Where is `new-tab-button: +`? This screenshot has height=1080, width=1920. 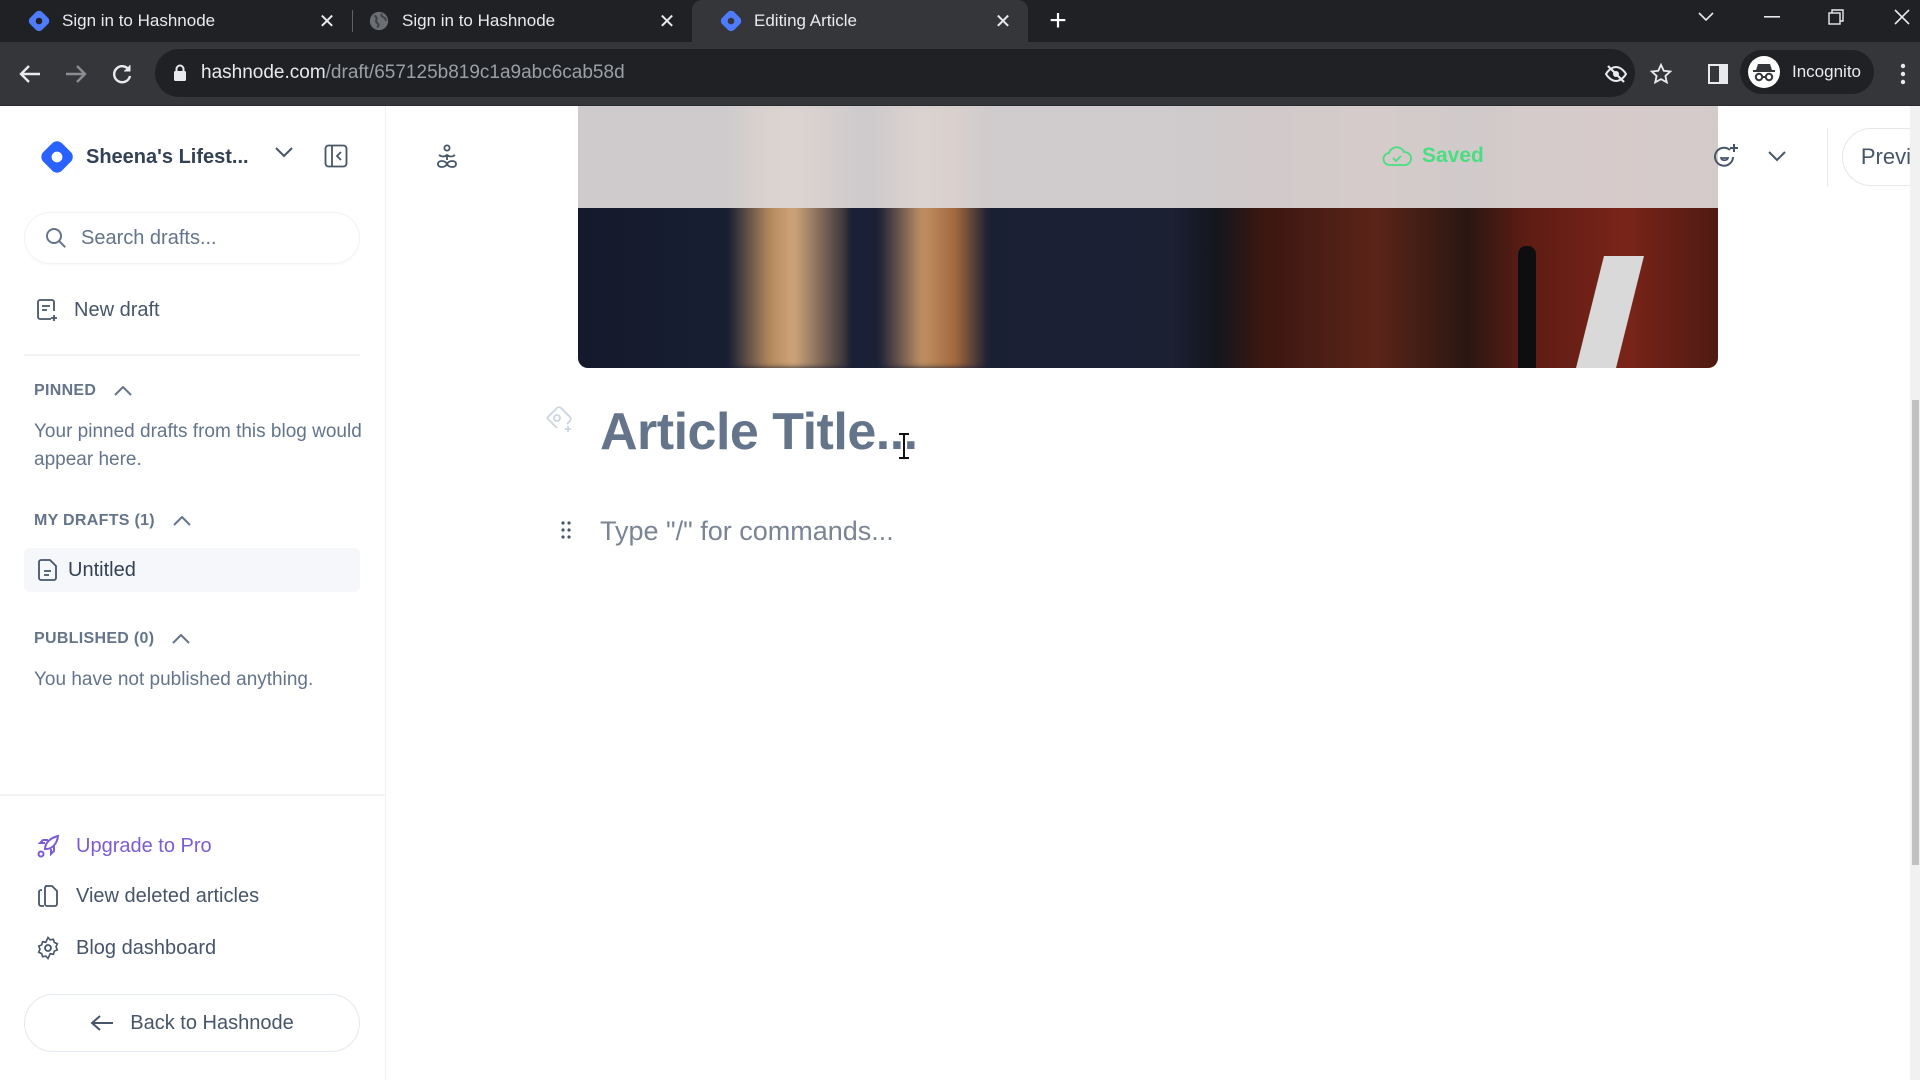 new-tab-button: + is located at coordinates (1058, 21).